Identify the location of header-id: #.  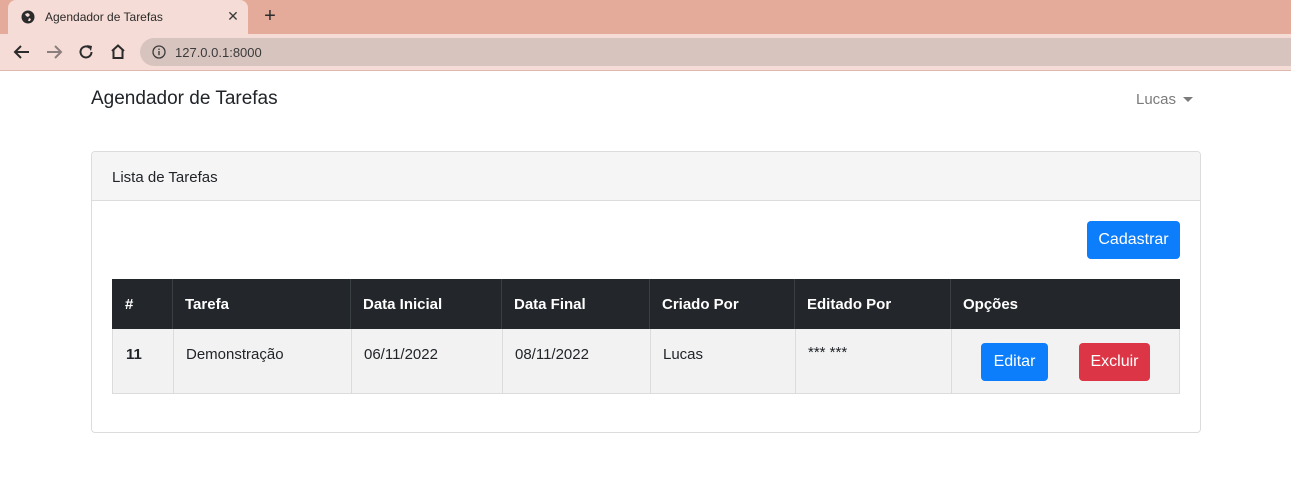
(129, 304).